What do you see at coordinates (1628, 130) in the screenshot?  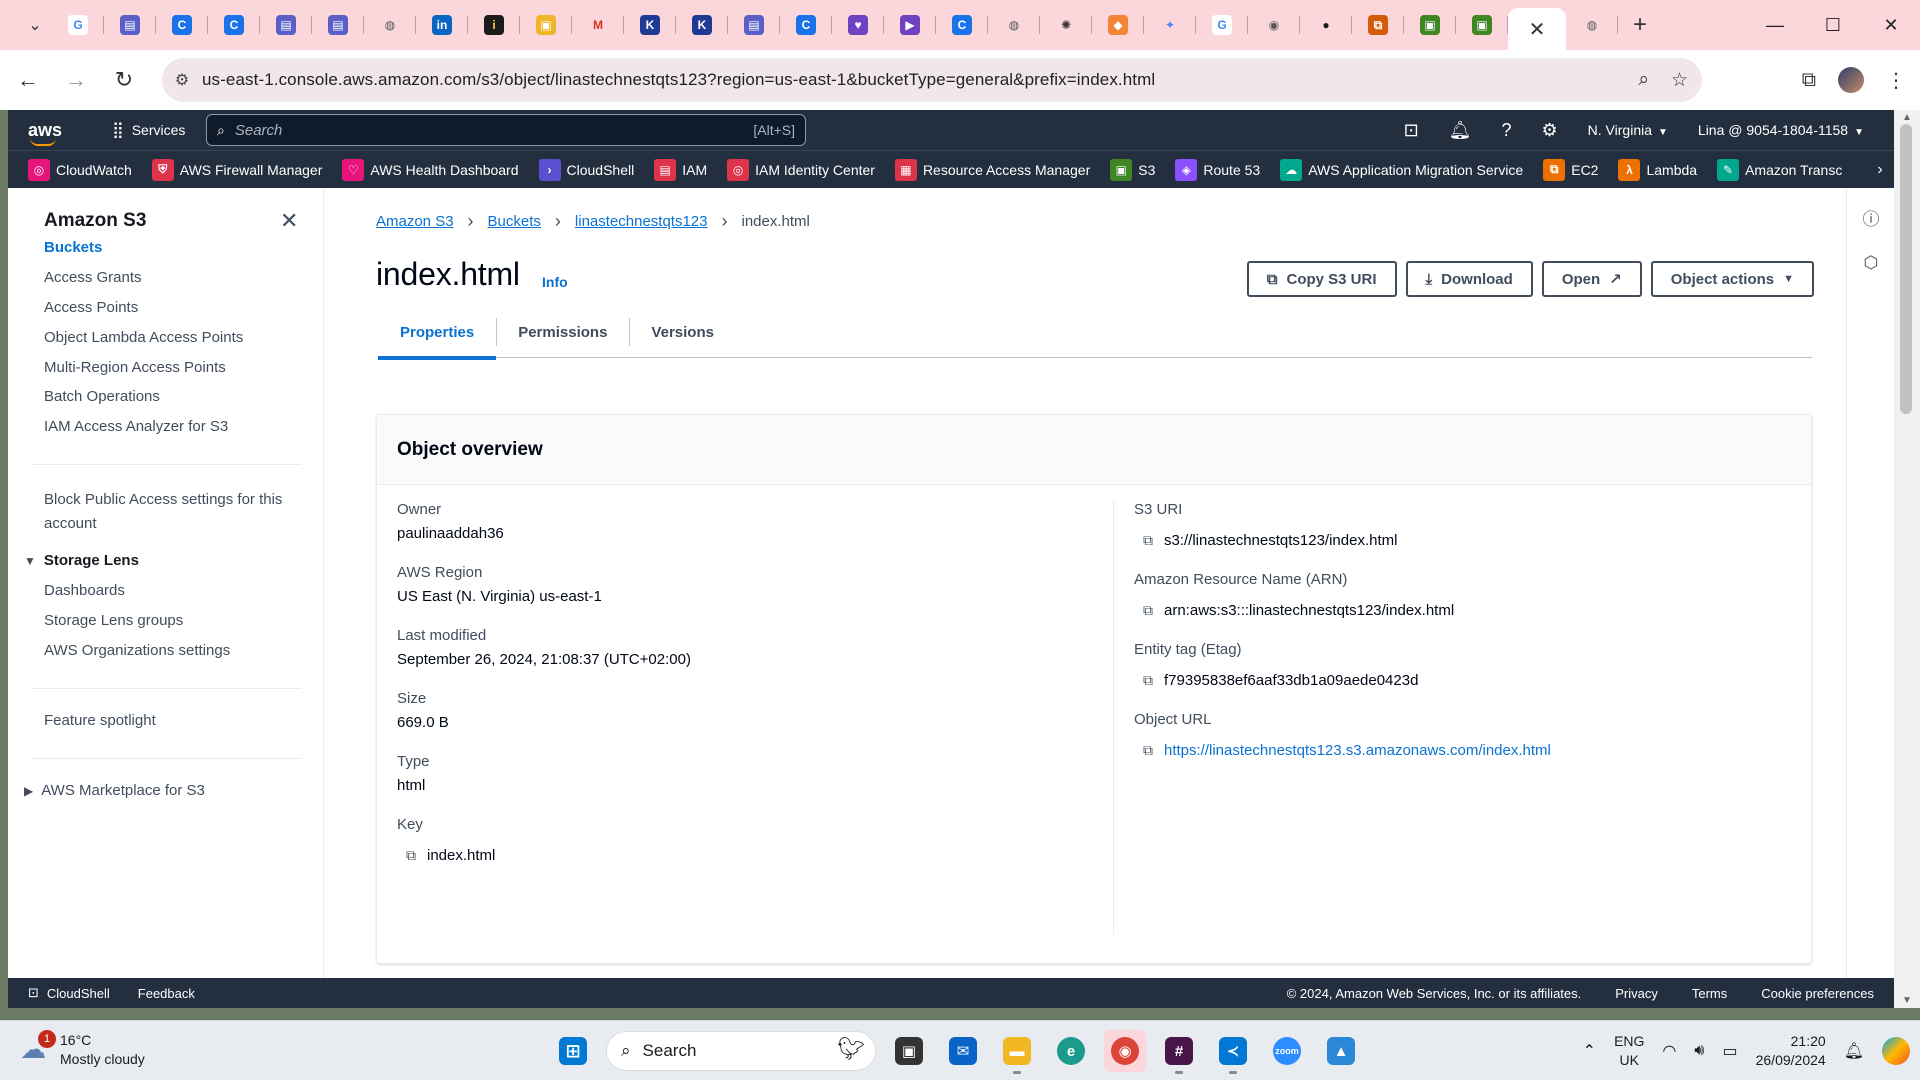 I see `region-selector: N. Virginia ▼` at bounding box center [1628, 130].